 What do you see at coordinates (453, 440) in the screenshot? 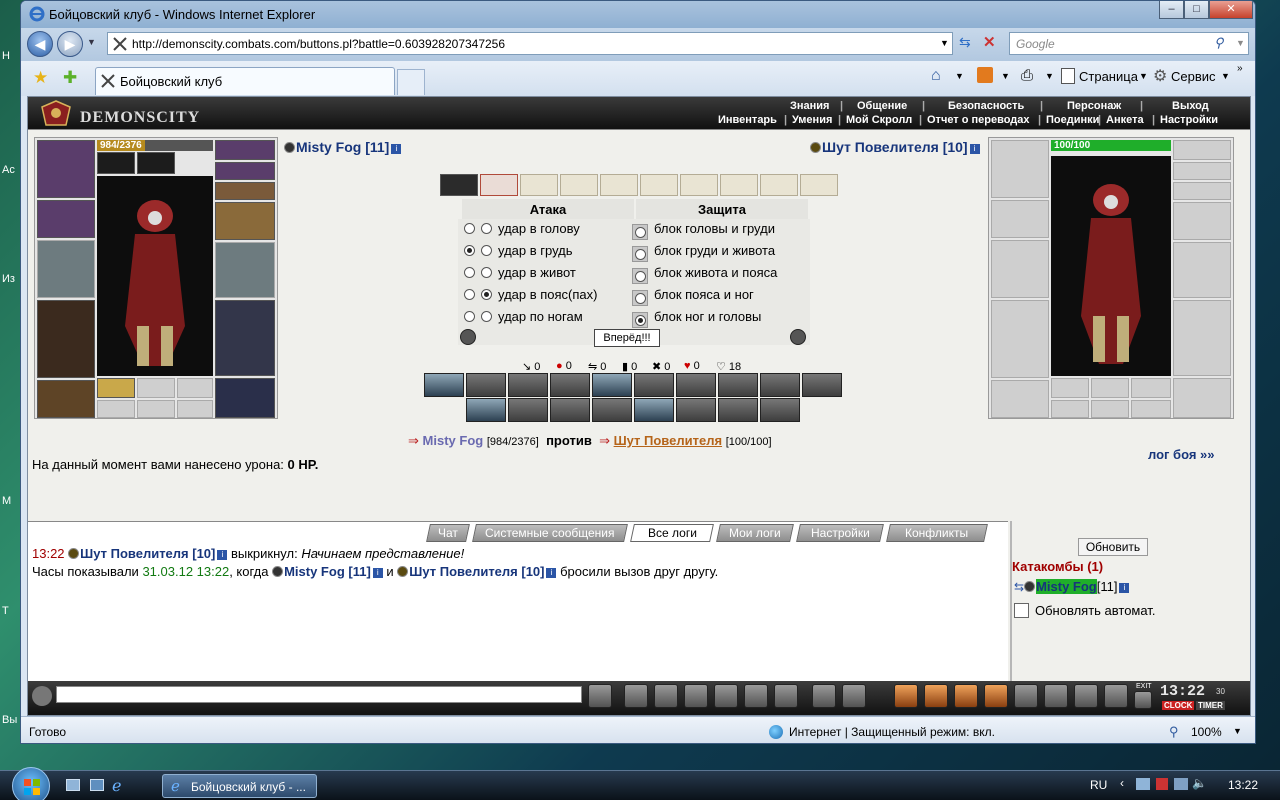
I see `vs-player: Misty Fog` at bounding box center [453, 440].